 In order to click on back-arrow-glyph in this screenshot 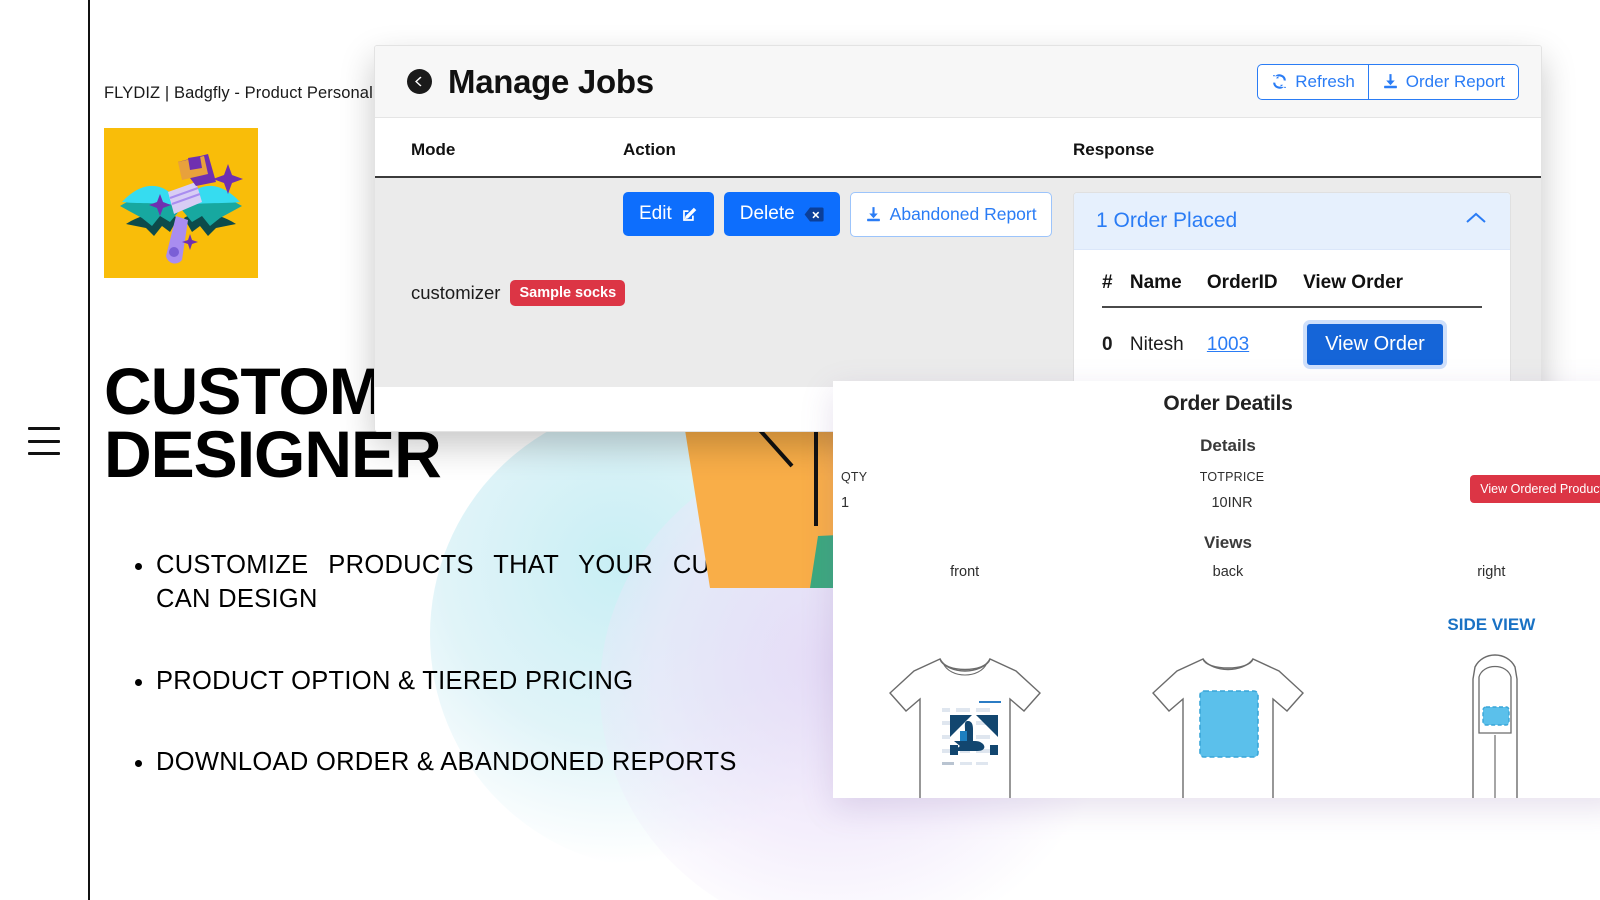, I will do `click(418, 81)`.